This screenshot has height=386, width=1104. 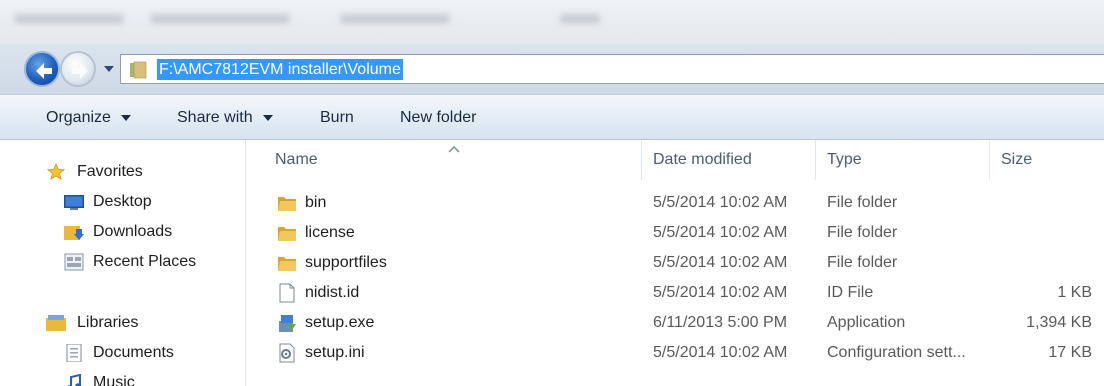 I want to click on background-window-strip, so click(x=552, y=22).